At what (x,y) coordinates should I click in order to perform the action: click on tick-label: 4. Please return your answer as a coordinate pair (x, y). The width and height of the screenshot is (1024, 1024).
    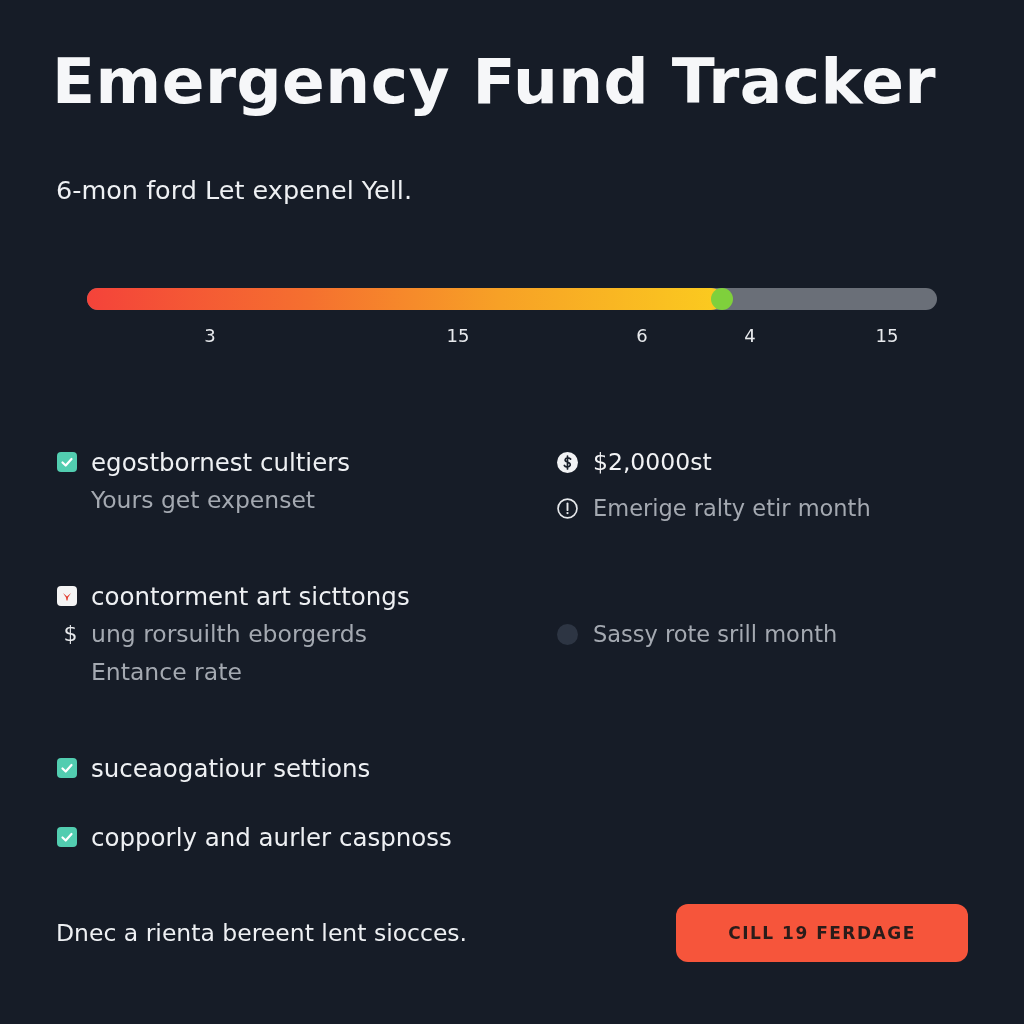
    Looking at the image, I should click on (750, 336).